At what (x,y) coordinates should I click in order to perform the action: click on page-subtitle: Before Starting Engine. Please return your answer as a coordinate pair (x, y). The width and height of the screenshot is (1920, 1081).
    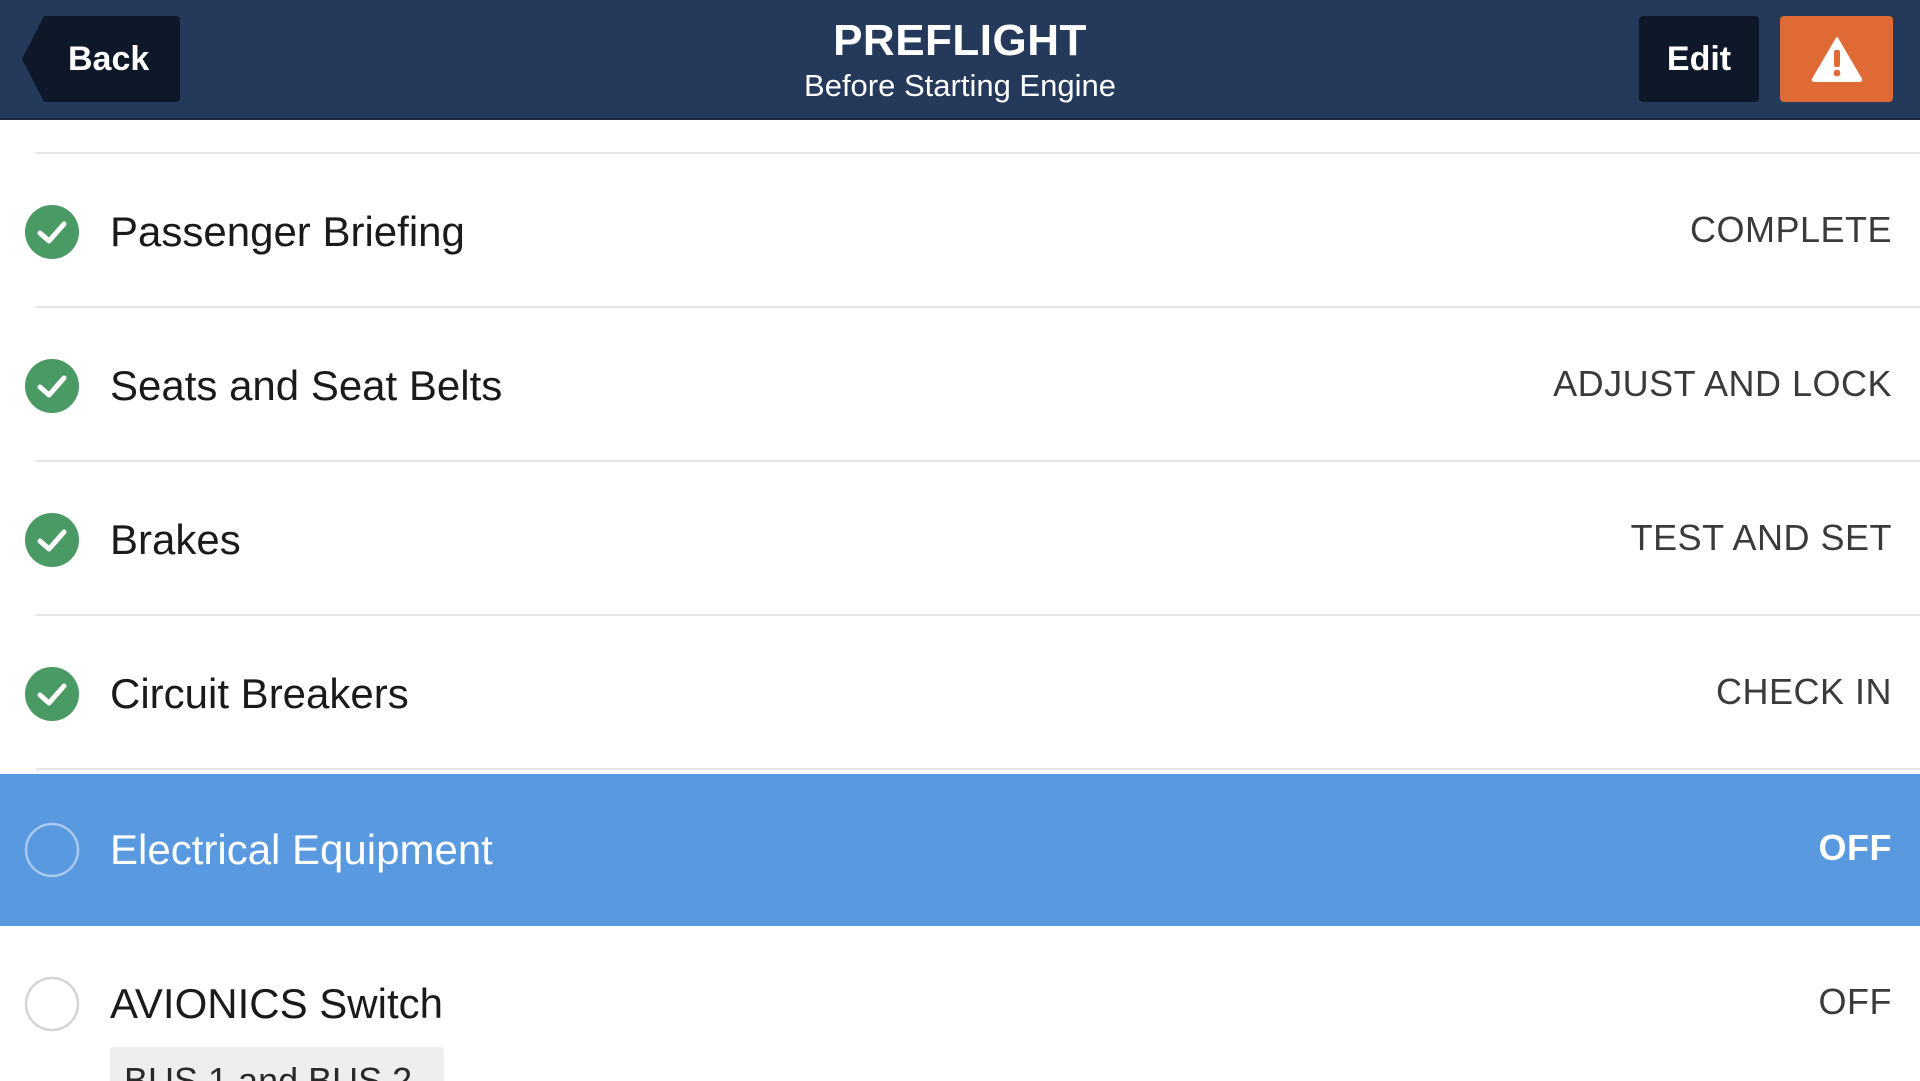
    Looking at the image, I should click on (960, 85).